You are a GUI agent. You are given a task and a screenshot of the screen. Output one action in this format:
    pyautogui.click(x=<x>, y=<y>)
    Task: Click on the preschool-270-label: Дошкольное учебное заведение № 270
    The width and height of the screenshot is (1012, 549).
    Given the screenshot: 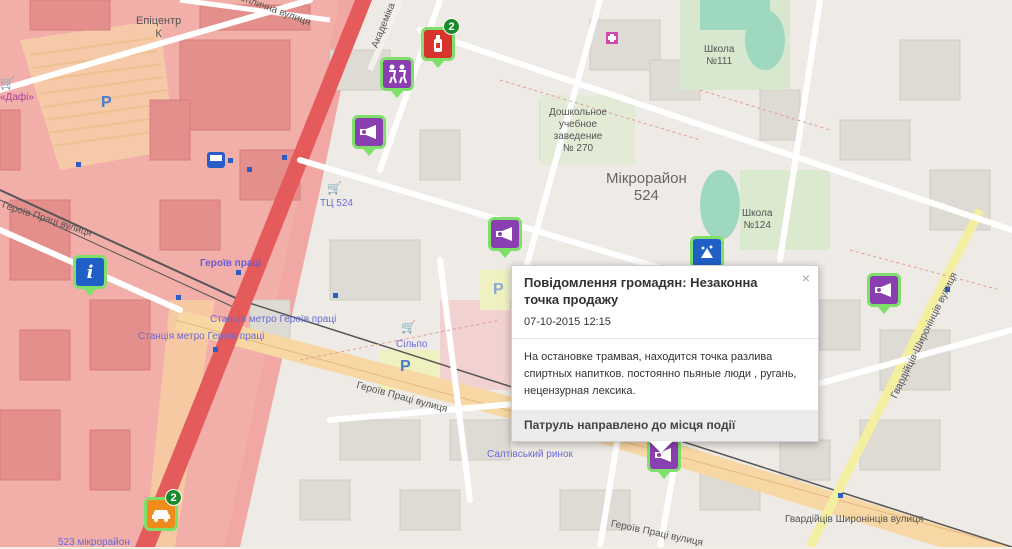 What is the action you would take?
    pyautogui.click(x=578, y=130)
    